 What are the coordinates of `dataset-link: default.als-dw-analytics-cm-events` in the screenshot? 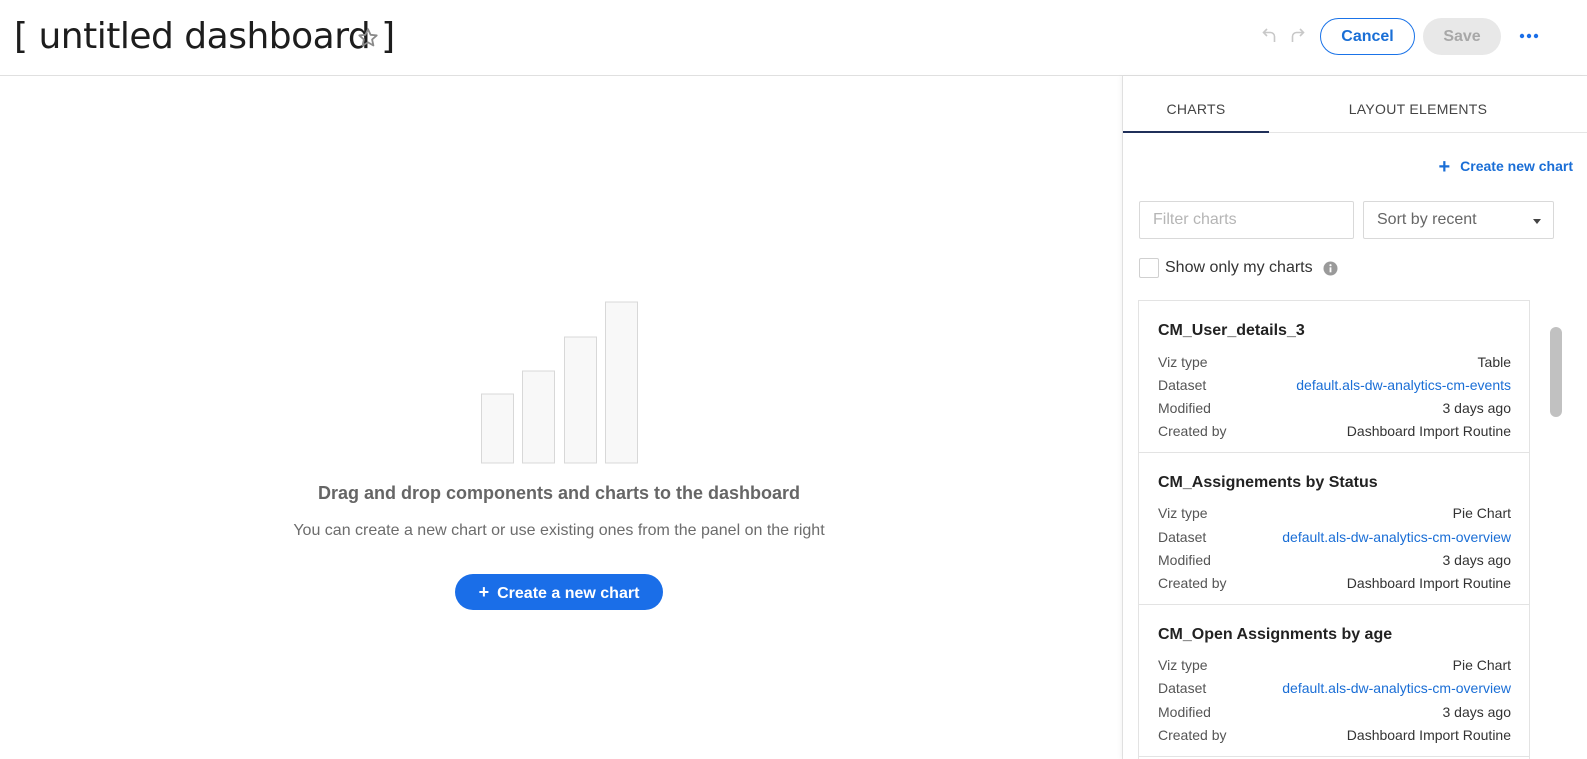 It's located at (1403, 385).